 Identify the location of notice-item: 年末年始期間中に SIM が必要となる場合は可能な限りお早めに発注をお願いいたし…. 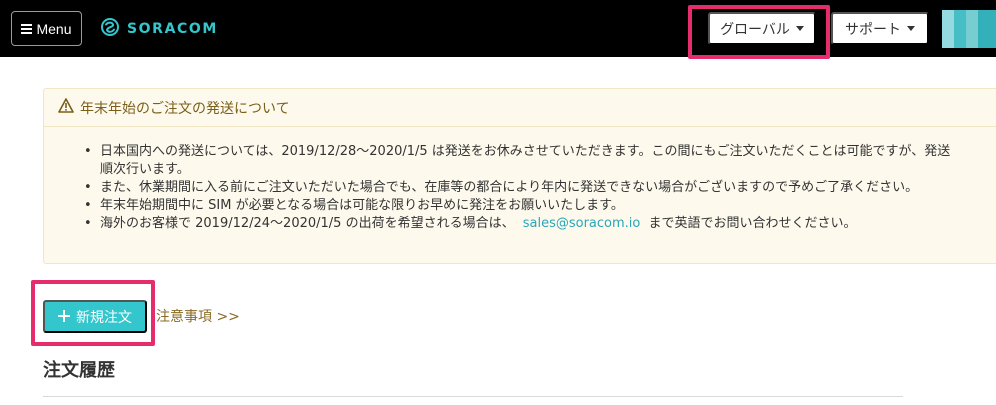
(540, 206).